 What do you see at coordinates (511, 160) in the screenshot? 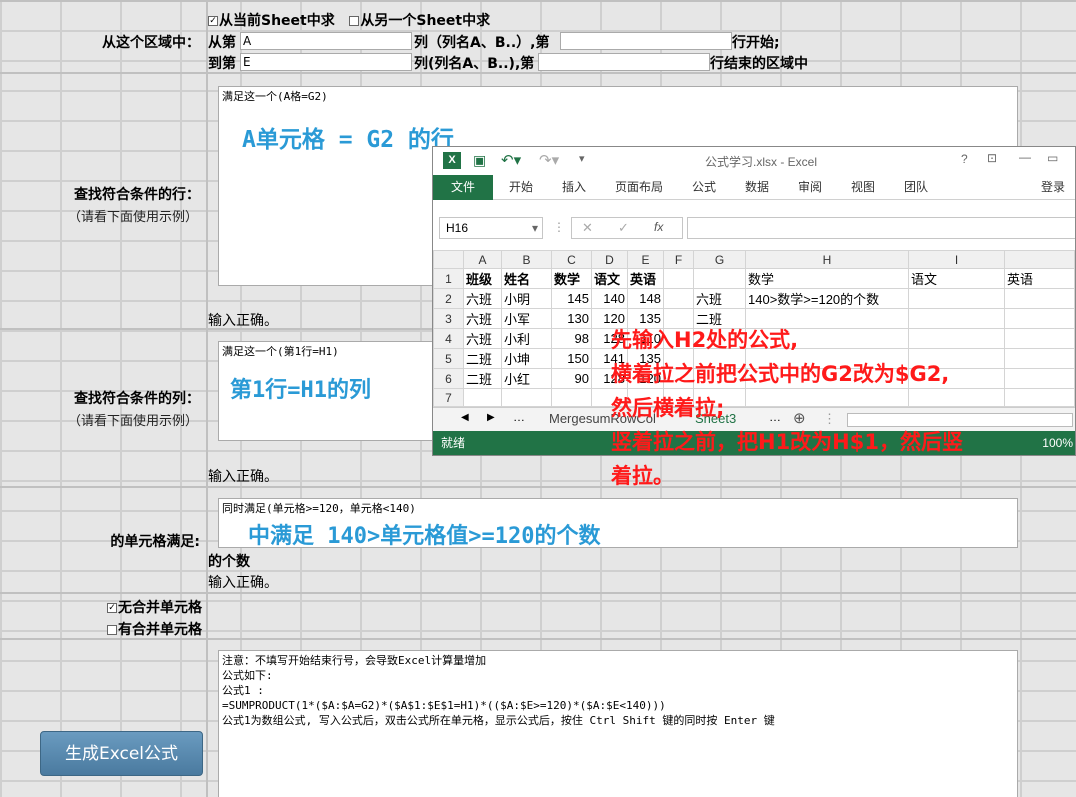
I see `undo-icon: ↶▾` at bounding box center [511, 160].